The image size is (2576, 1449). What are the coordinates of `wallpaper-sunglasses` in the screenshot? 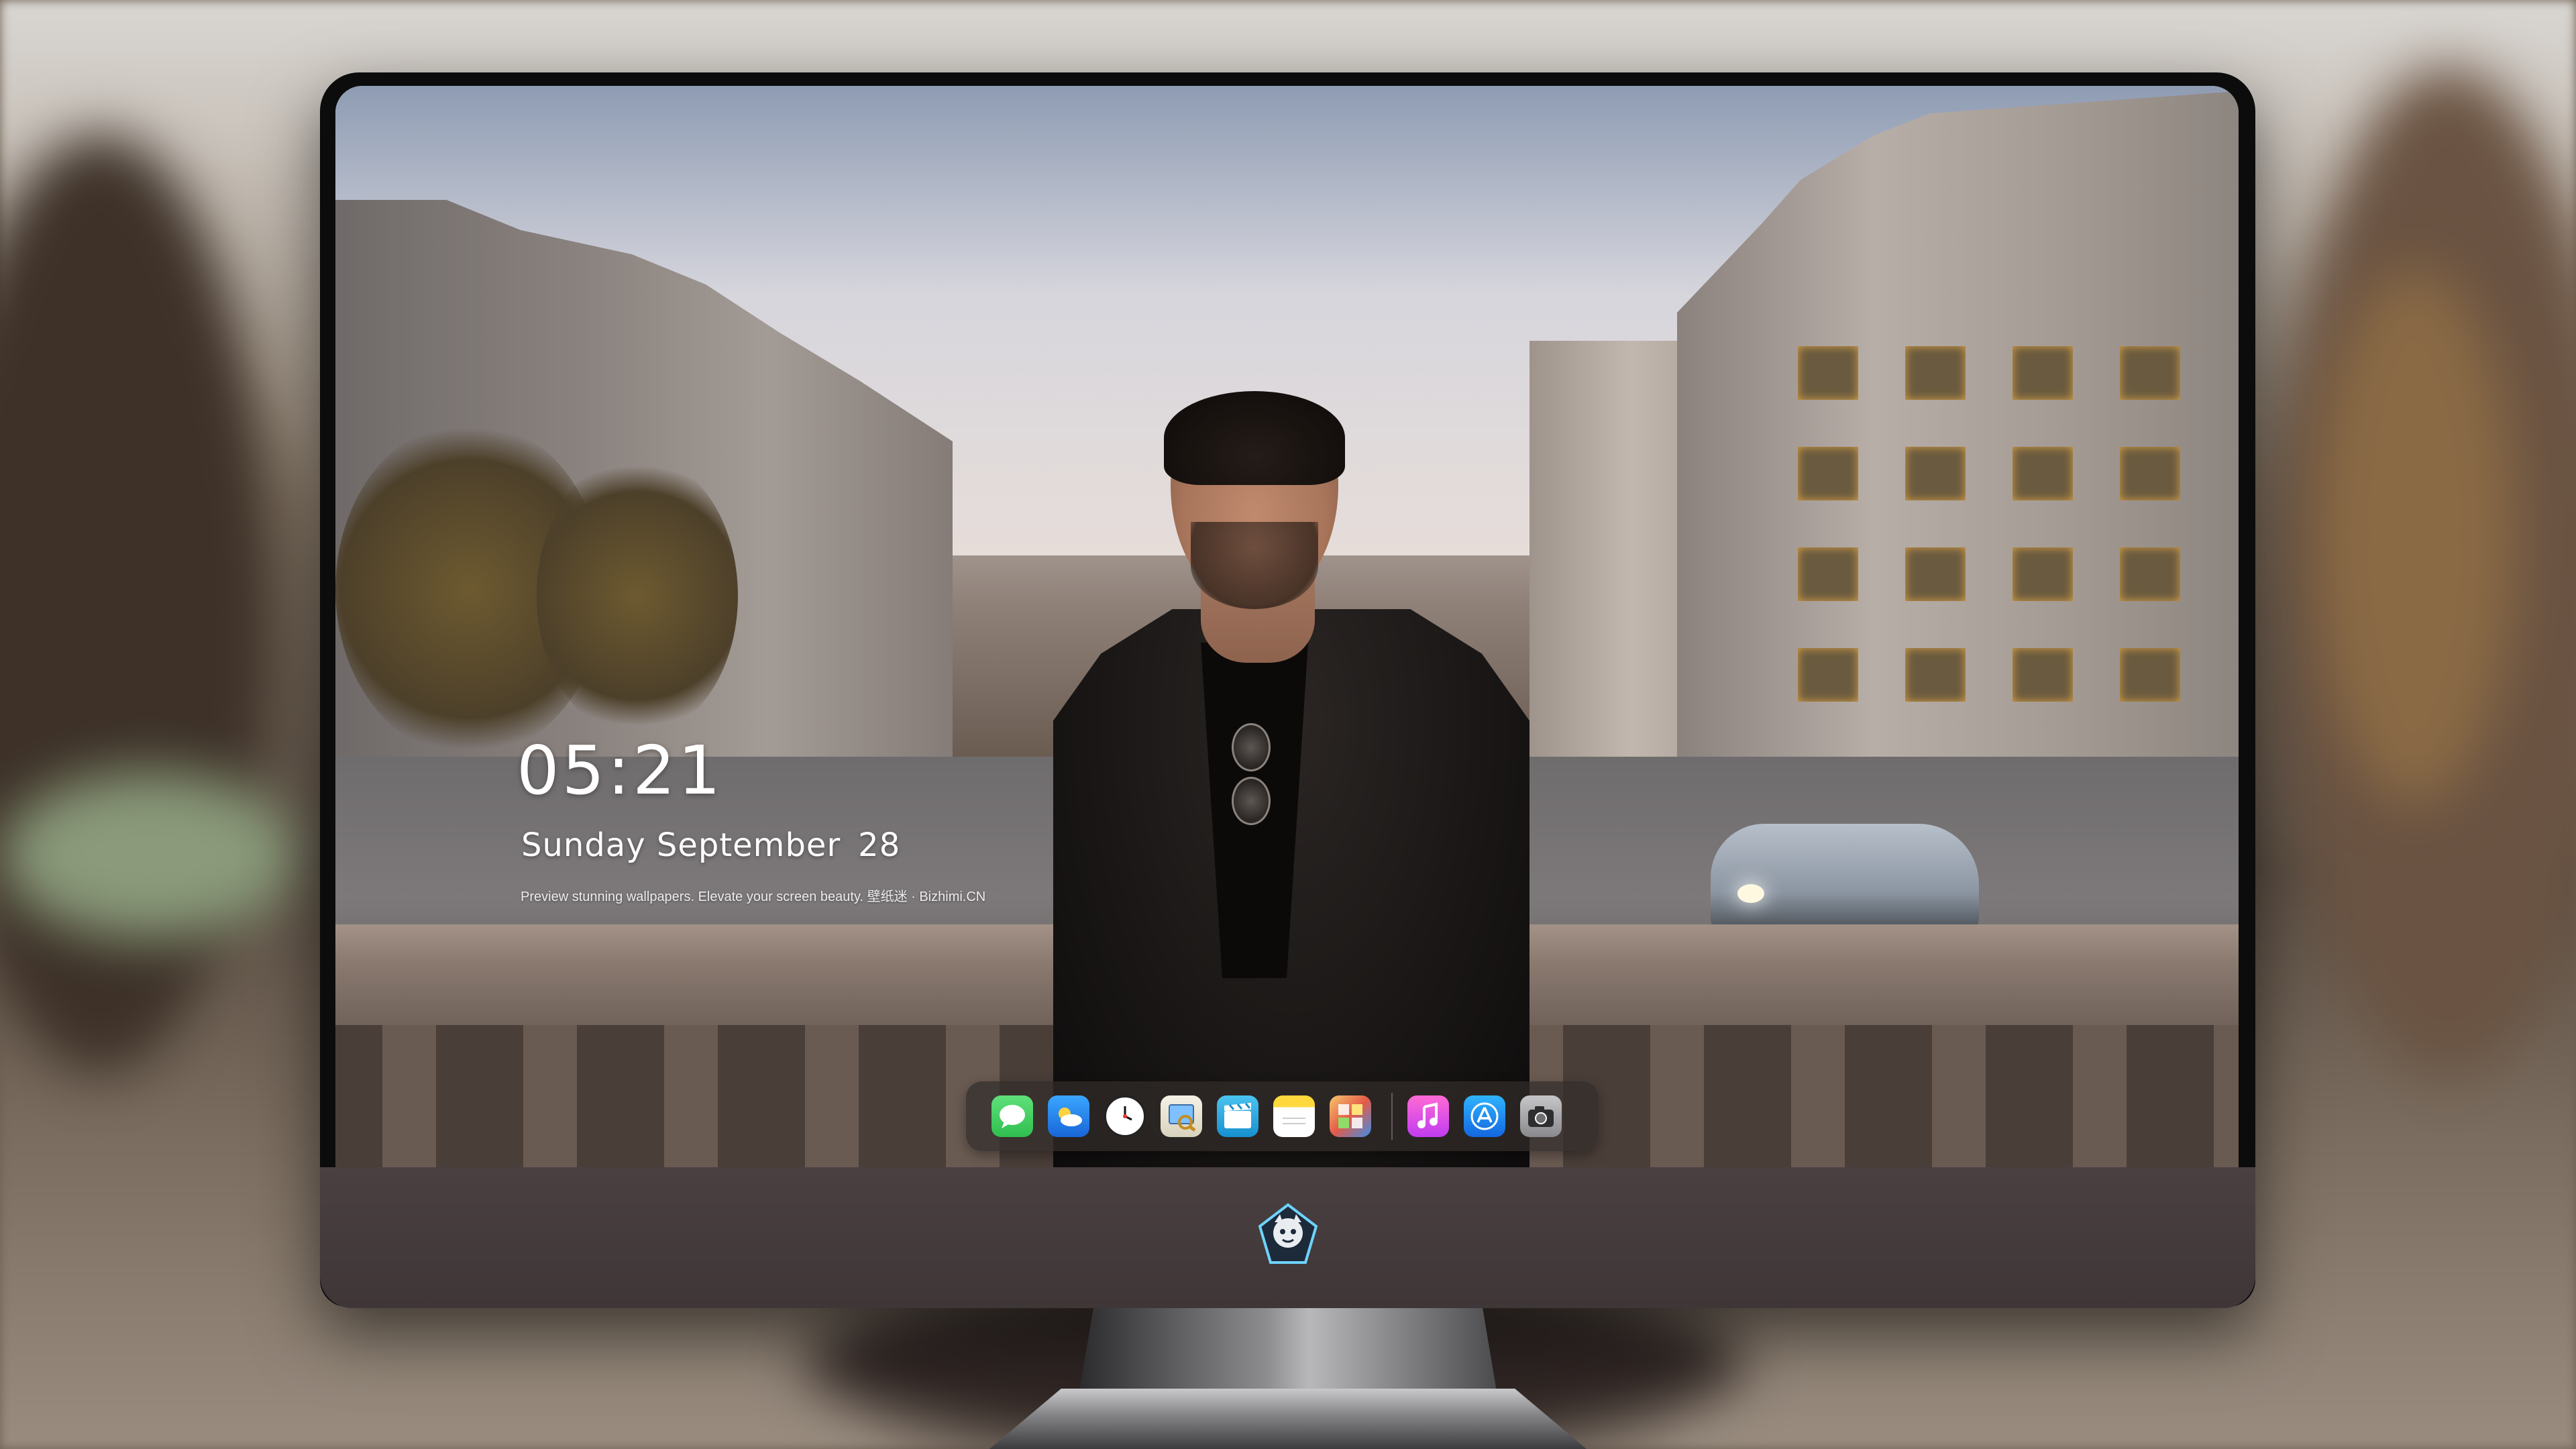 It's located at (1251, 783).